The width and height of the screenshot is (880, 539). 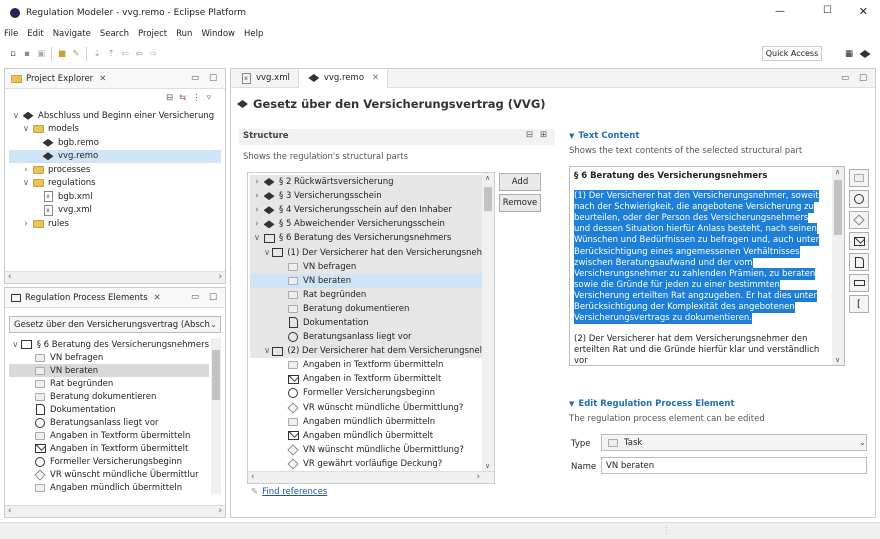 What do you see at coordinates (849, 54) in the screenshot?
I see `open-perspective-icon: ▦` at bounding box center [849, 54].